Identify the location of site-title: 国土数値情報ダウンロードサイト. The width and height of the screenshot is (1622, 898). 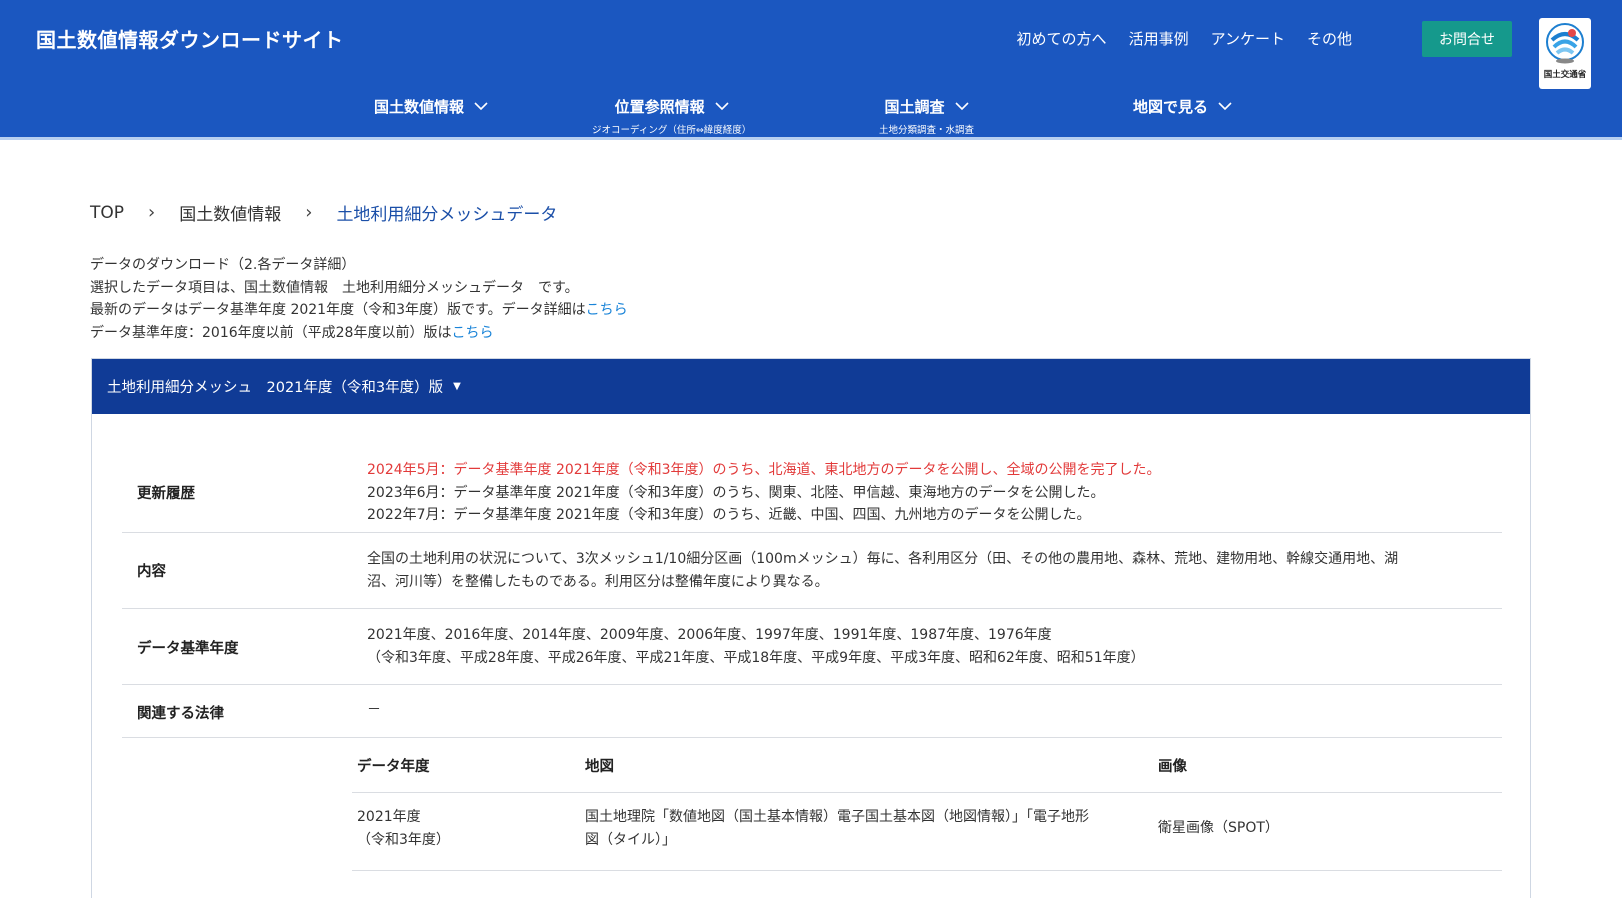
(190, 38).